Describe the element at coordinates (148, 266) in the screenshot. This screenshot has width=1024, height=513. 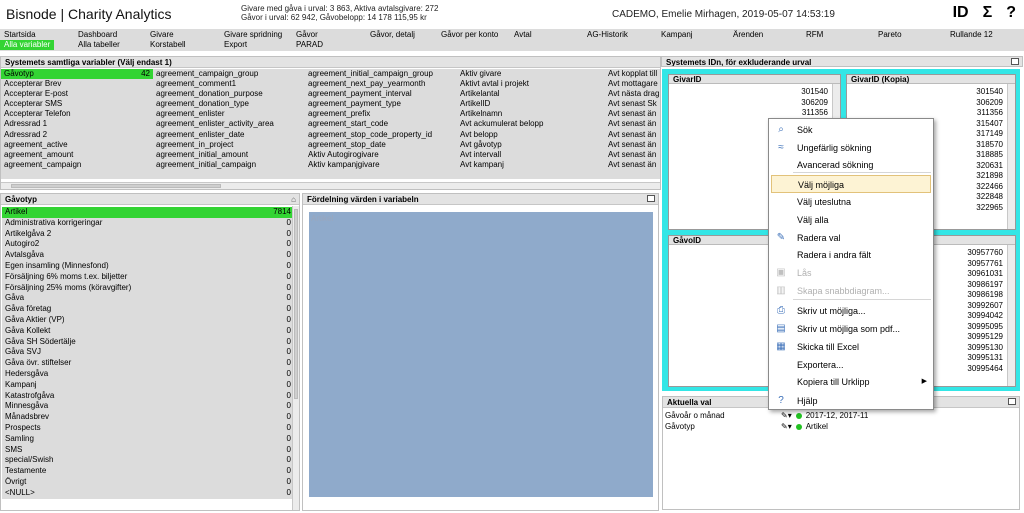
I see `gavotyp-list-item: Egen insamling (Minnesfond) 0` at that location.